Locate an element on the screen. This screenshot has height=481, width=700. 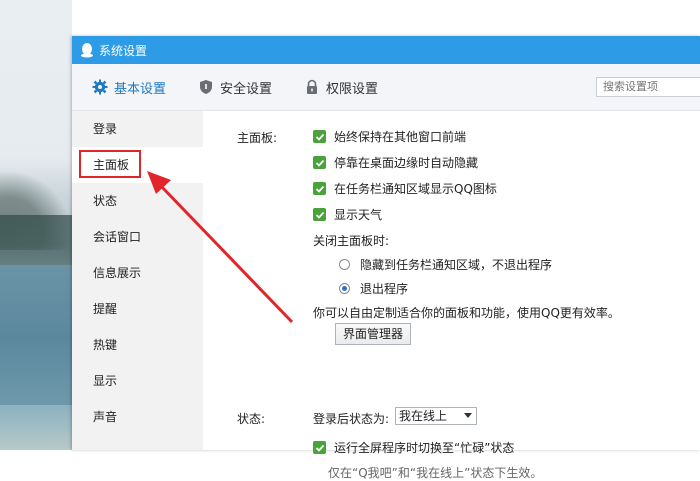
sidebar-item-label: 登录 is located at coordinates (105, 129).